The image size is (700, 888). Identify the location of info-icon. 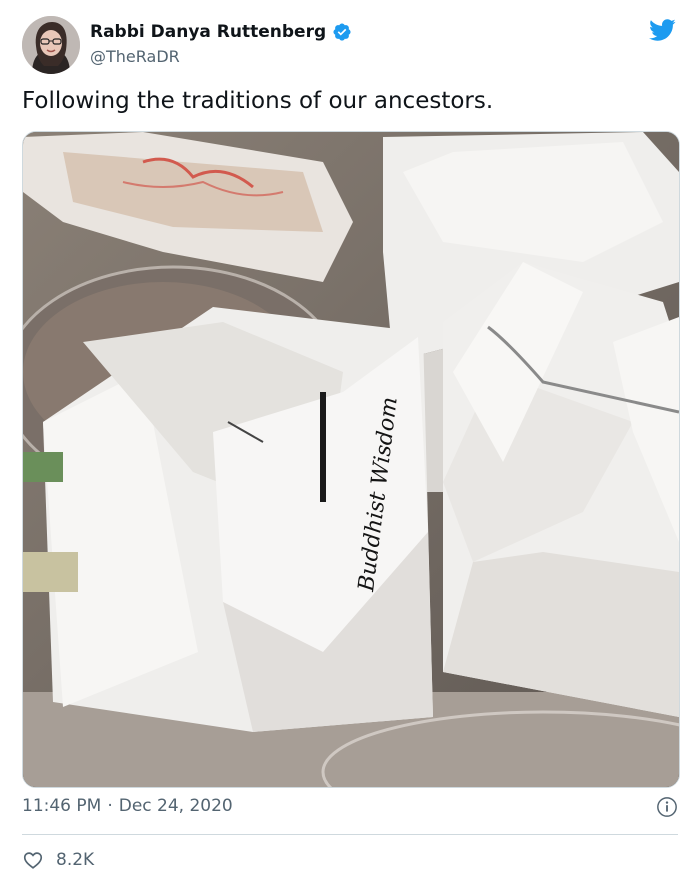
(667, 807).